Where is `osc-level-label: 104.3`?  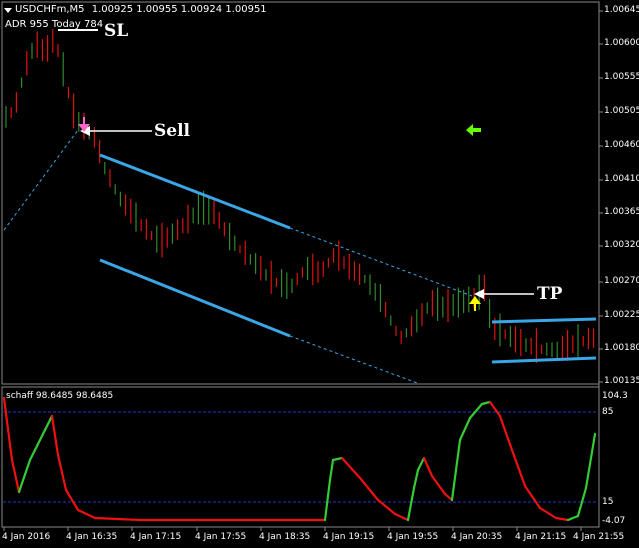
osc-level-label: 104.3 is located at coordinates (615, 396).